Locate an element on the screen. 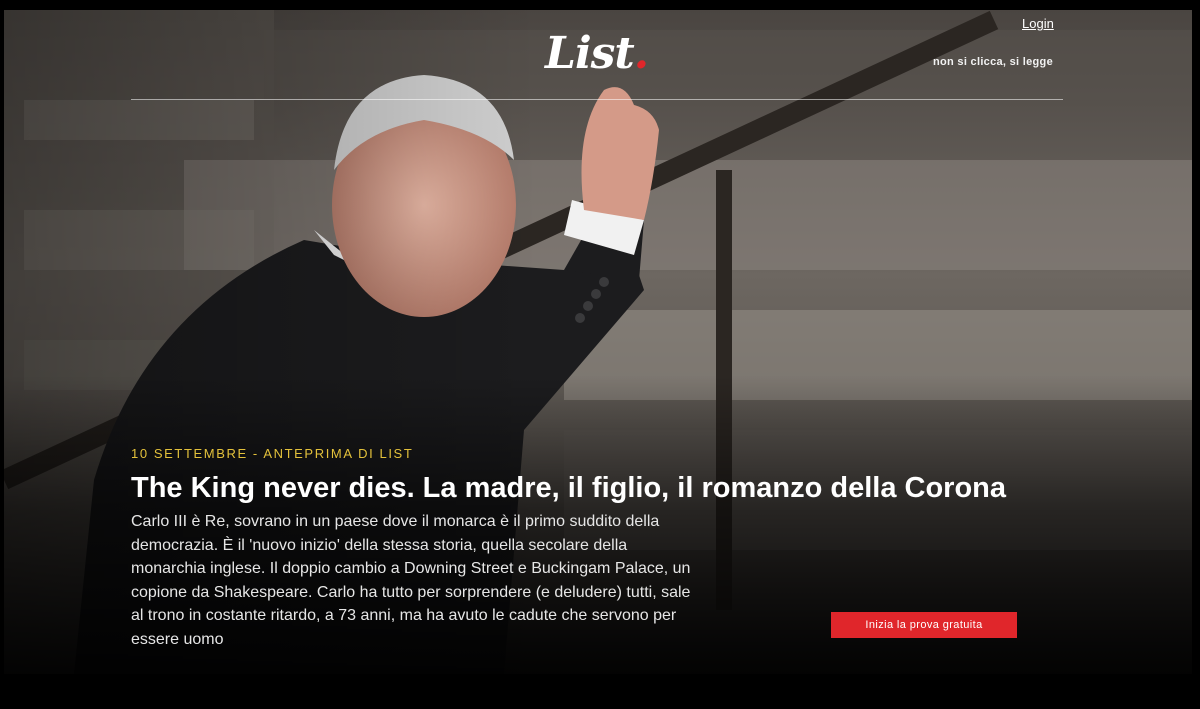 The image size is (1200, 709). login-link: Login is located at coordinates (1038, 23).